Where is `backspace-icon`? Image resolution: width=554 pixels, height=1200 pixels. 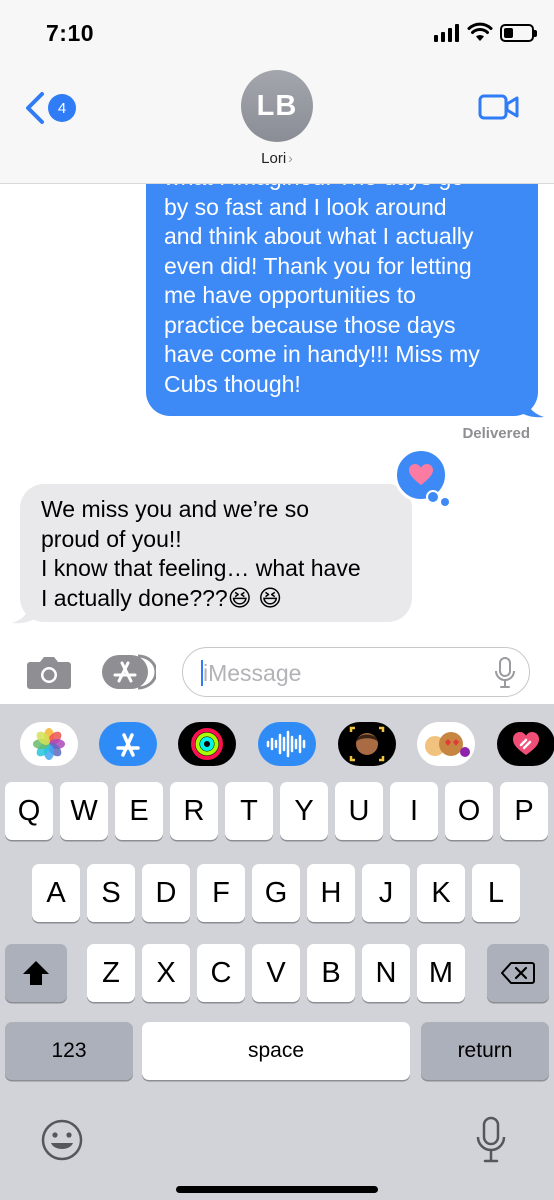
backspace-icon is located at coordinates (518, 973).